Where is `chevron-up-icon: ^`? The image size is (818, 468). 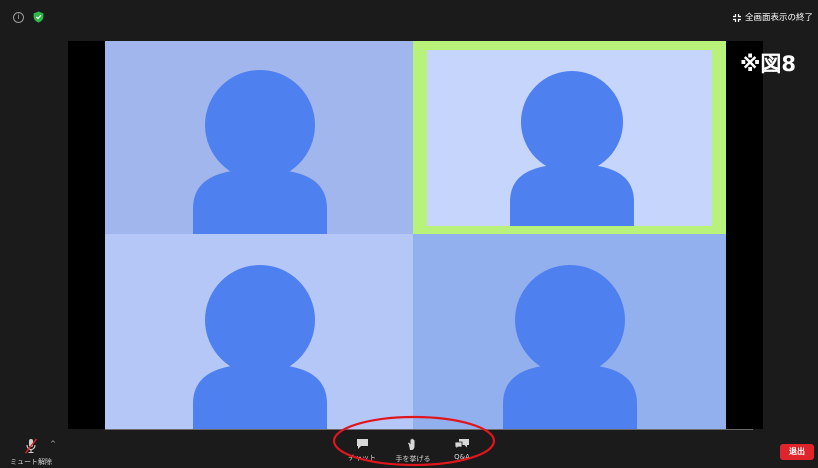
chevron-up-icon: ^ is located at coordinates (53, 444).